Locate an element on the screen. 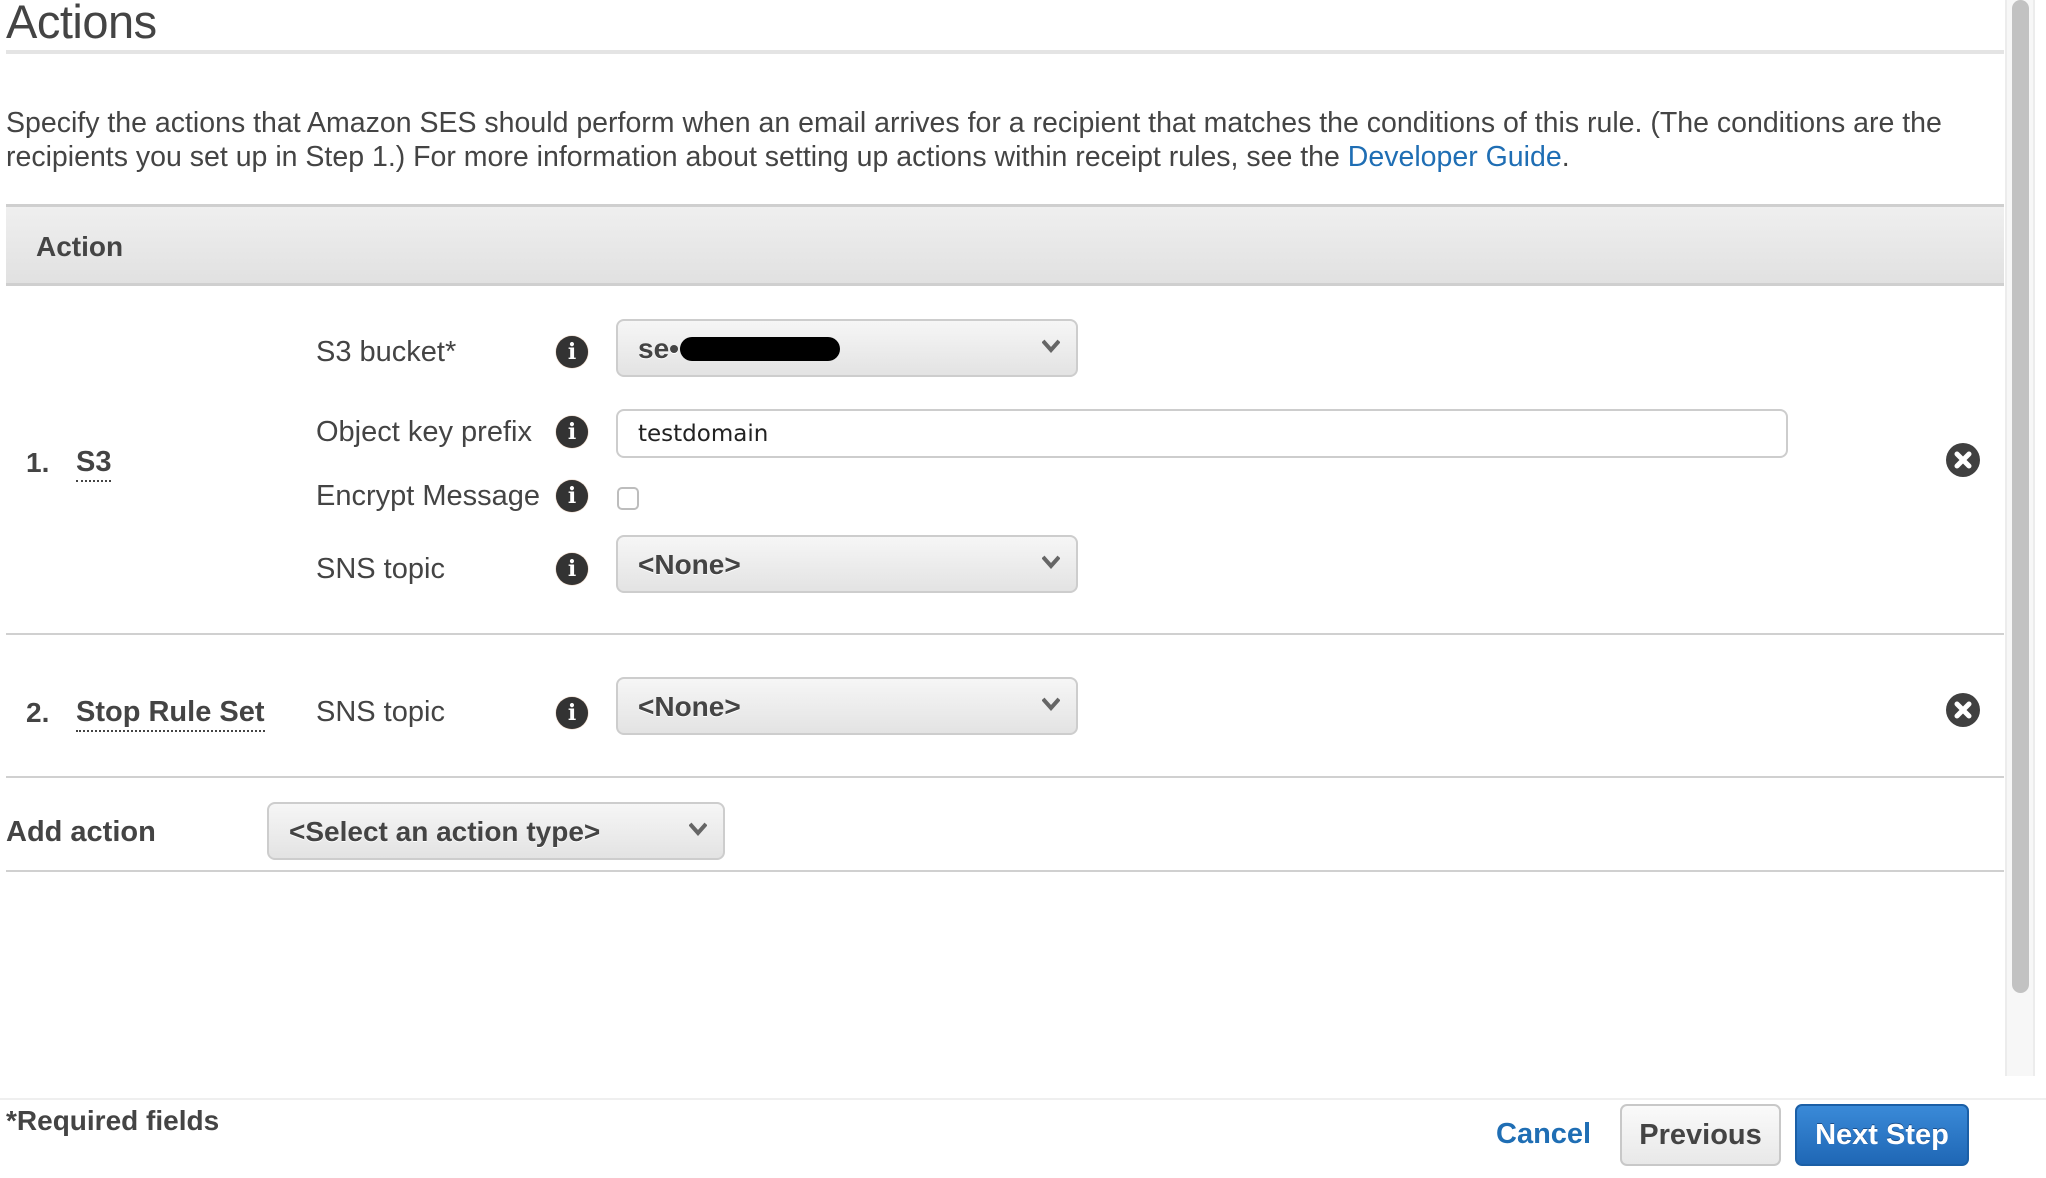  add-action-label: Add action is located at coordinates (81, 832).